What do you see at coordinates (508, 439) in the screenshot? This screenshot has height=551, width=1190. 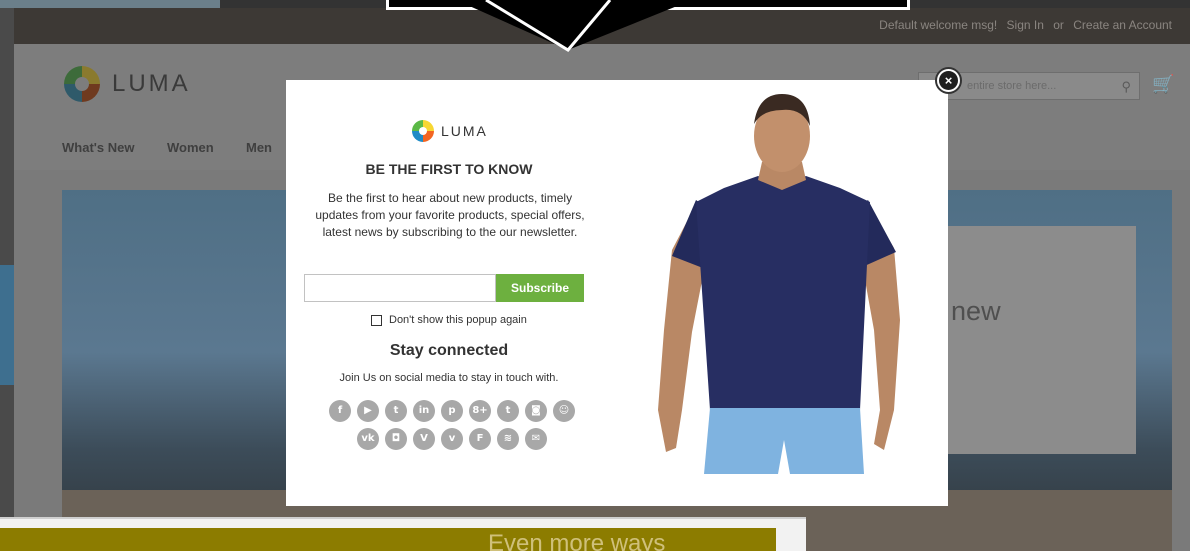 I see `rss-icon: ≋` at bounding box center [508, 439].